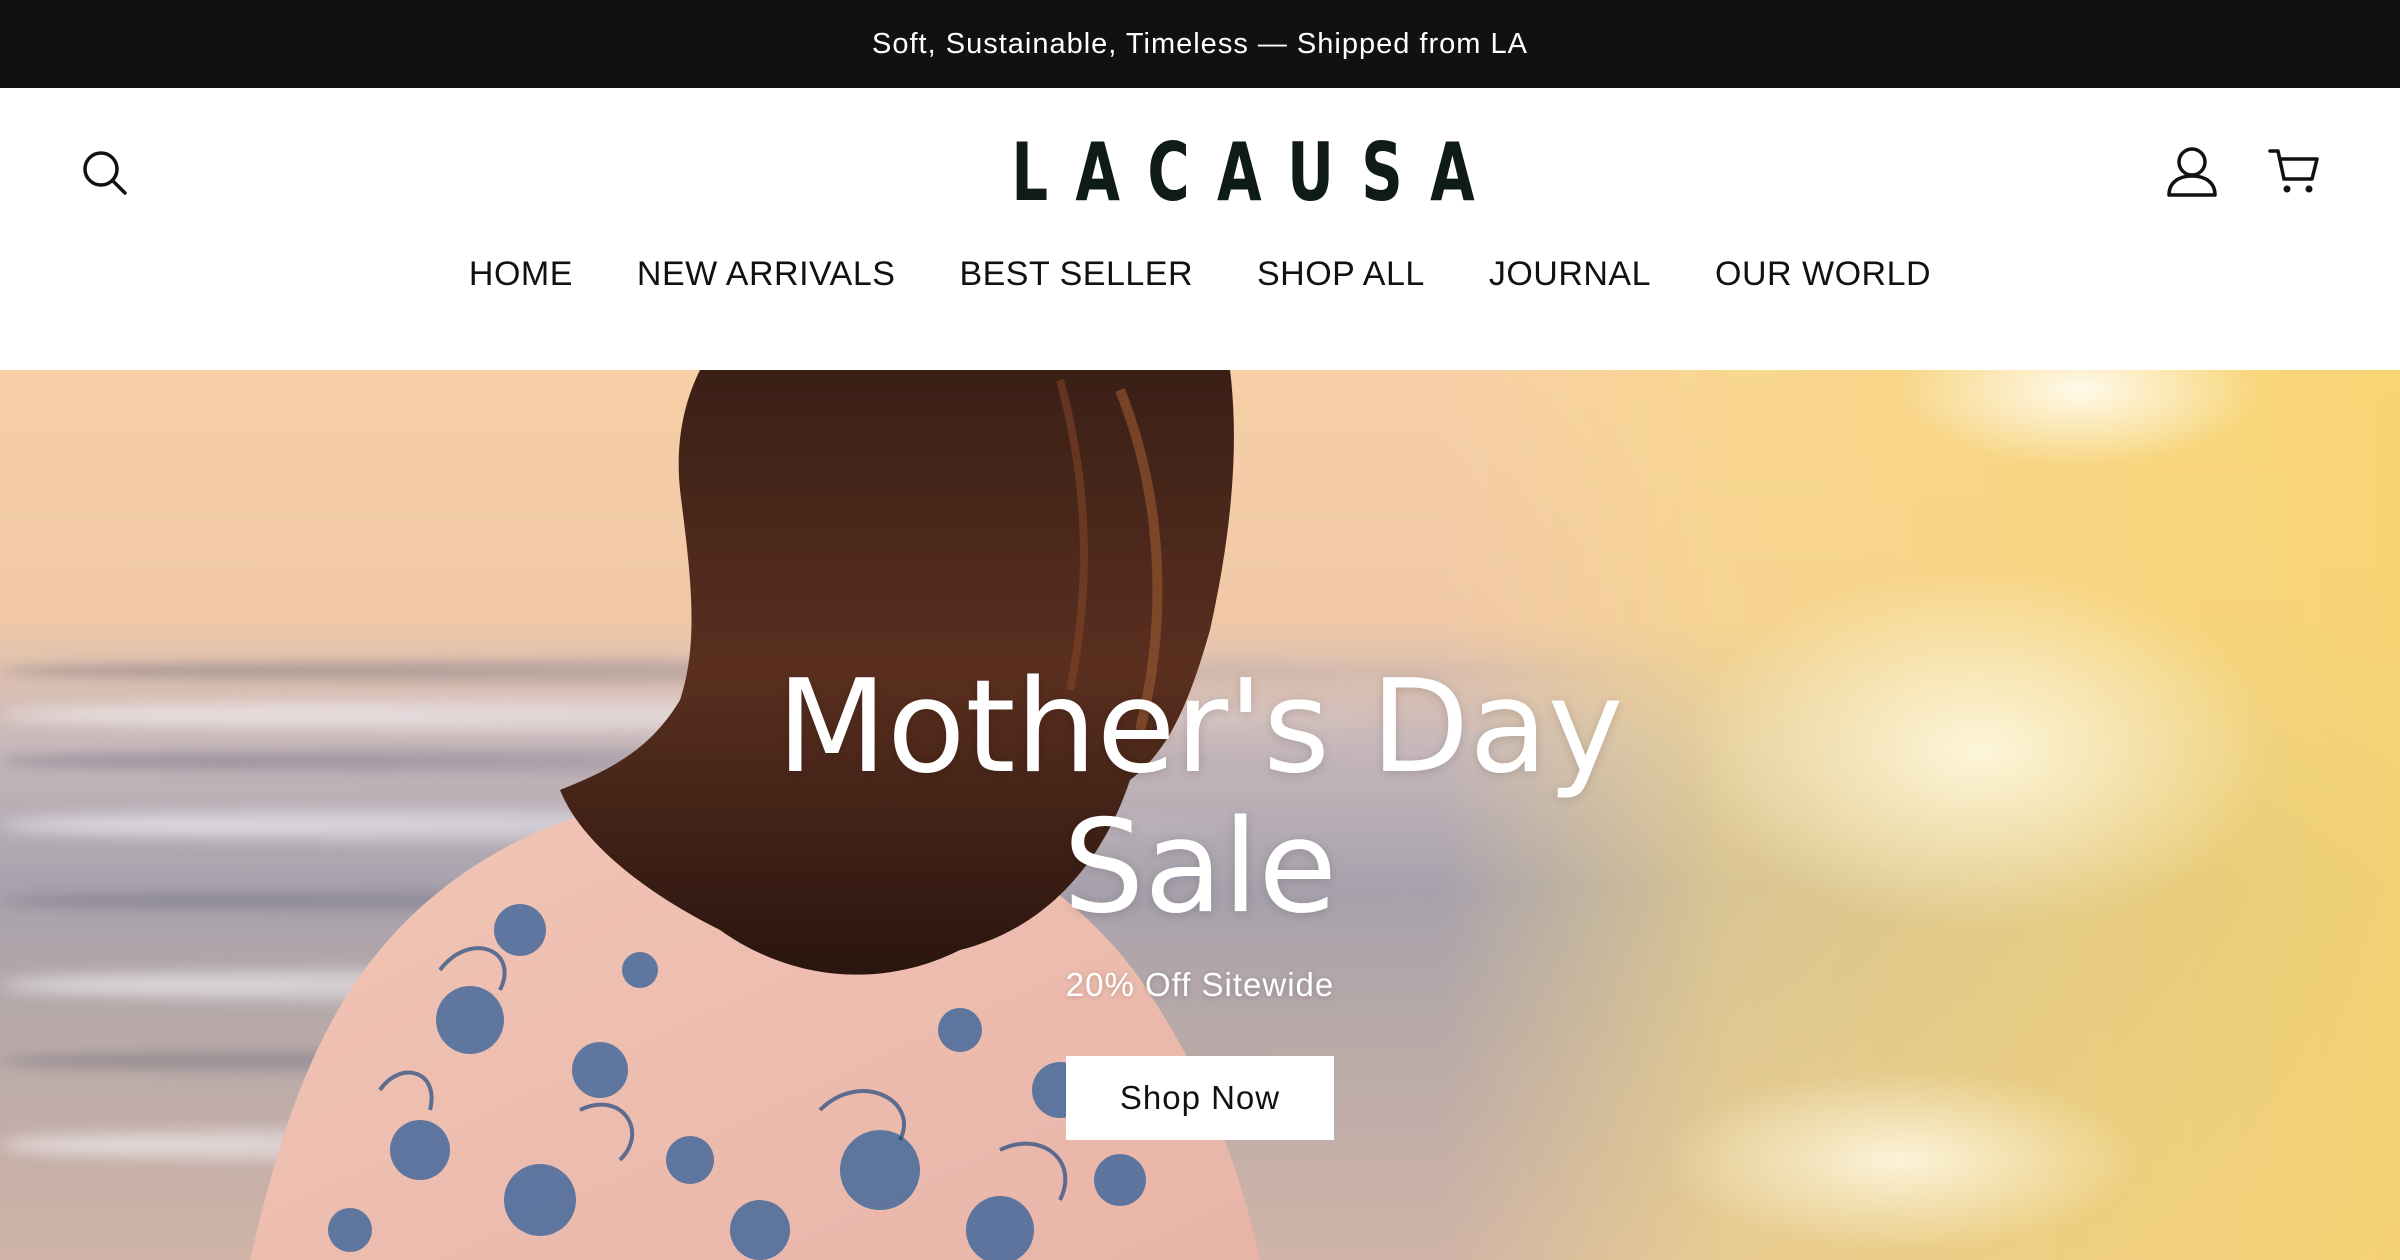 This screenshot has height=1260, width=2400. Describe the element at coordinates (521, 274) in the screenshot. I see `nav-item-home: HOME` at that location.